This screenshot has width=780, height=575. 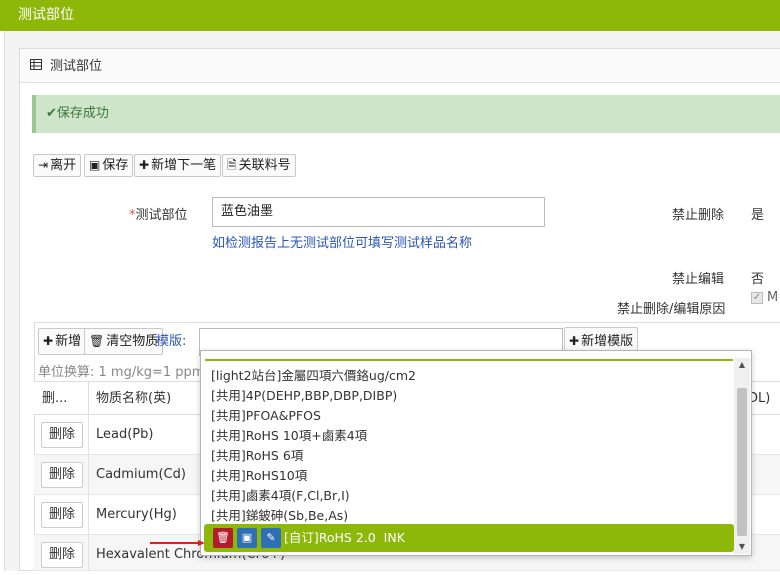 I want to click on exit-icon: ⇥, so click(x=43, y=165).